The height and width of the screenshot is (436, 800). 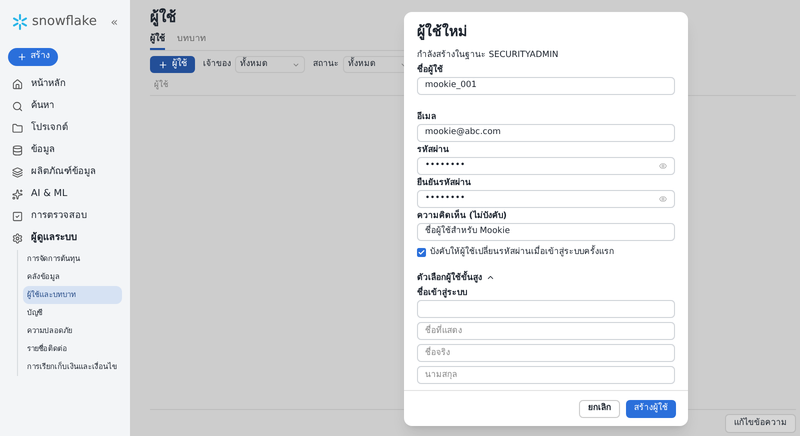 What do you see at coordinates (217, 64) in the screenshot?
I see `filter-label: เจ้าของ` at bounding box center [217, 64].